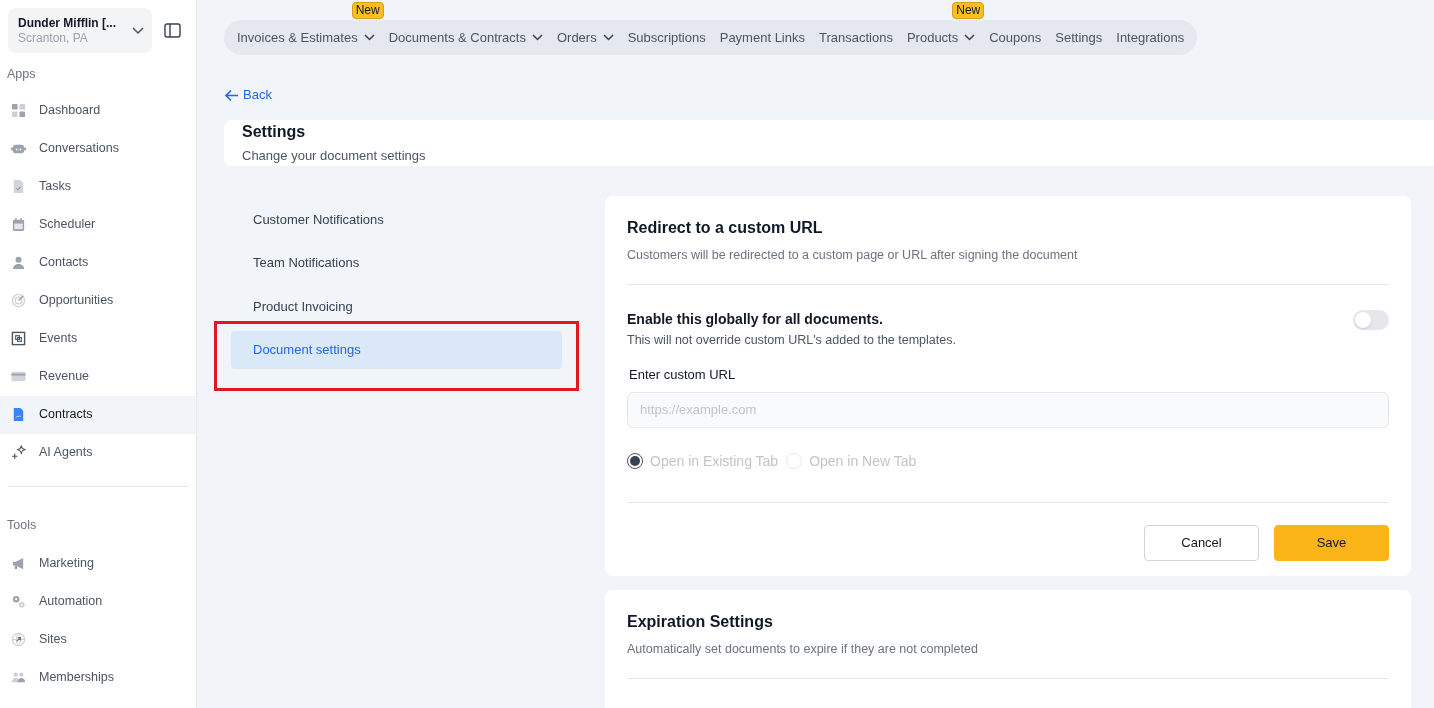 This screenshot has width=1434, height=708. What do you see at coordinates (396, 262) in the screenshot?
I see `settings-menu-item: Team Notifications` at bounding box center [396, 262].